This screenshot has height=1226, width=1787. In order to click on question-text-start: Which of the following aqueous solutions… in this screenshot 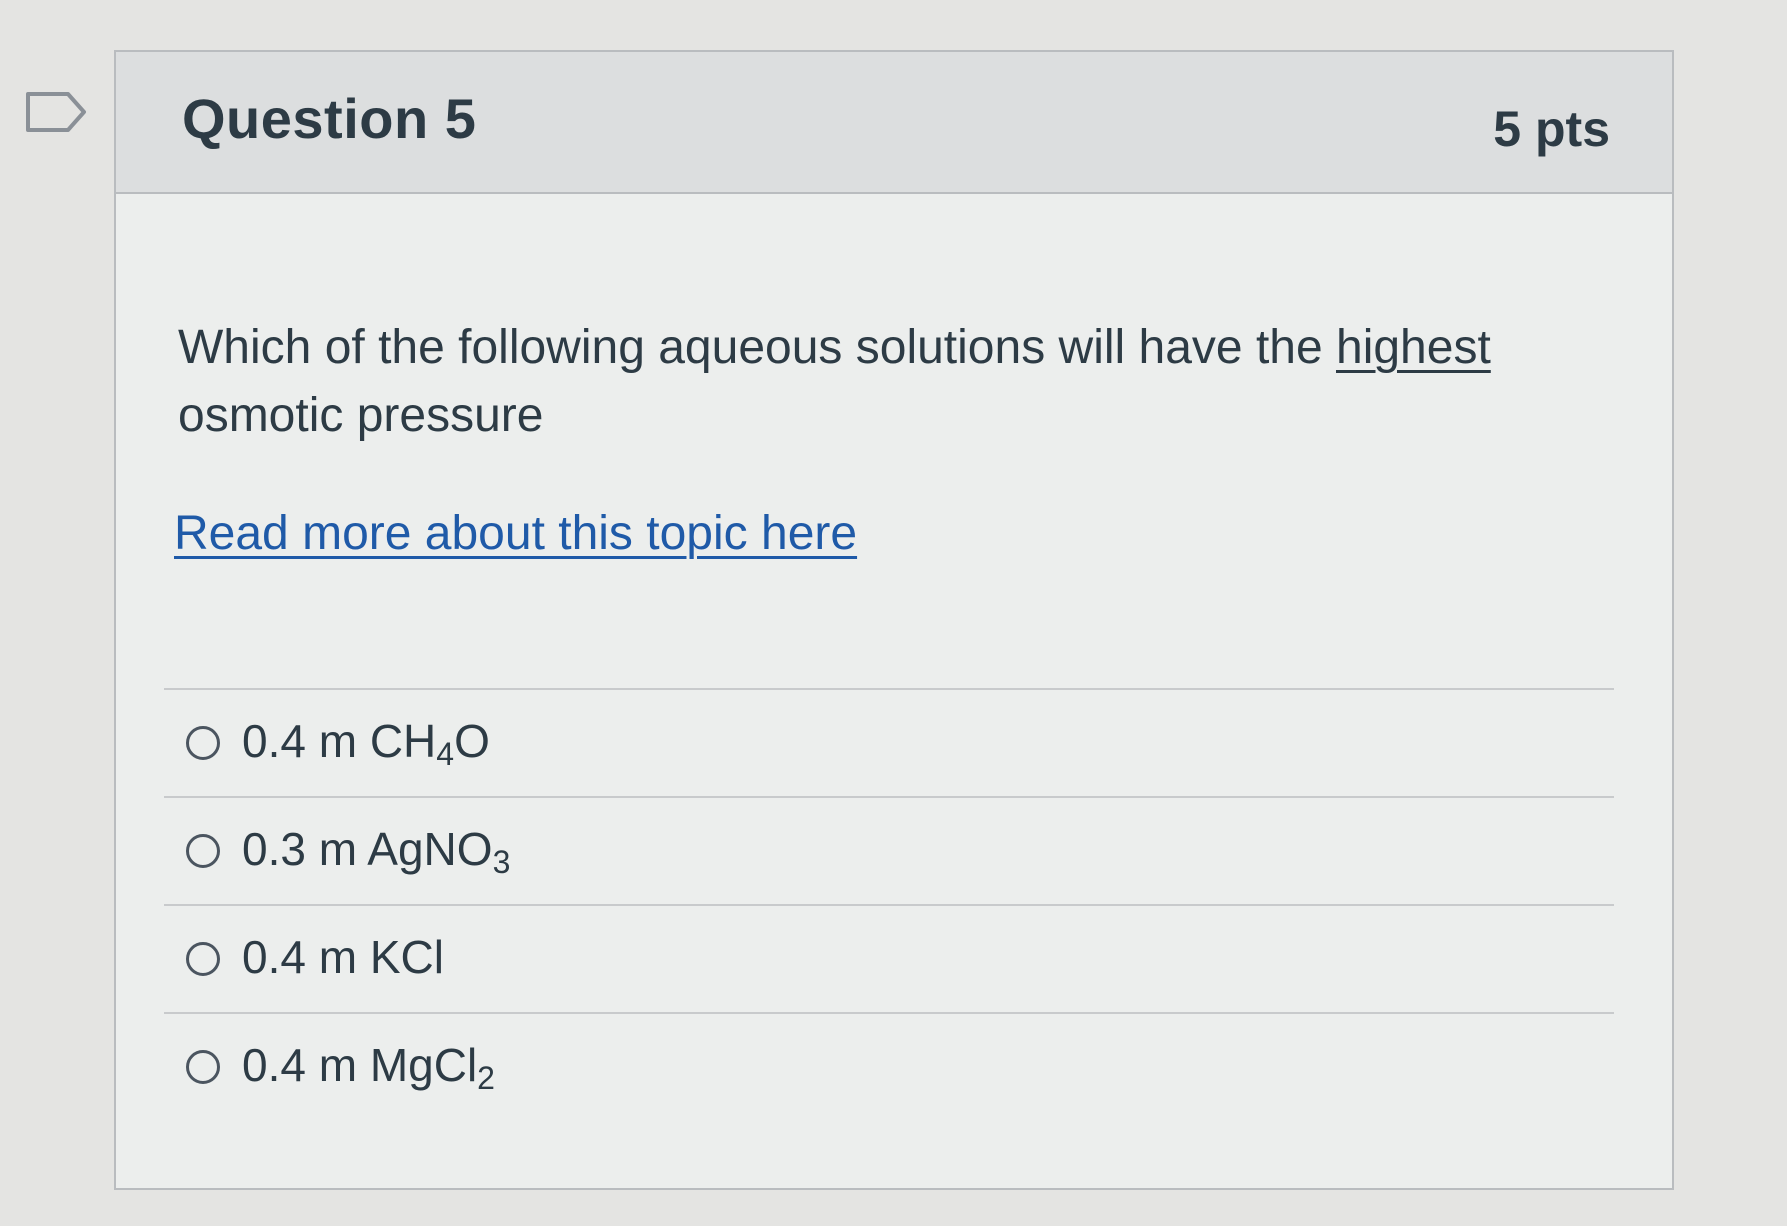, I will do `click(757, 347)`.